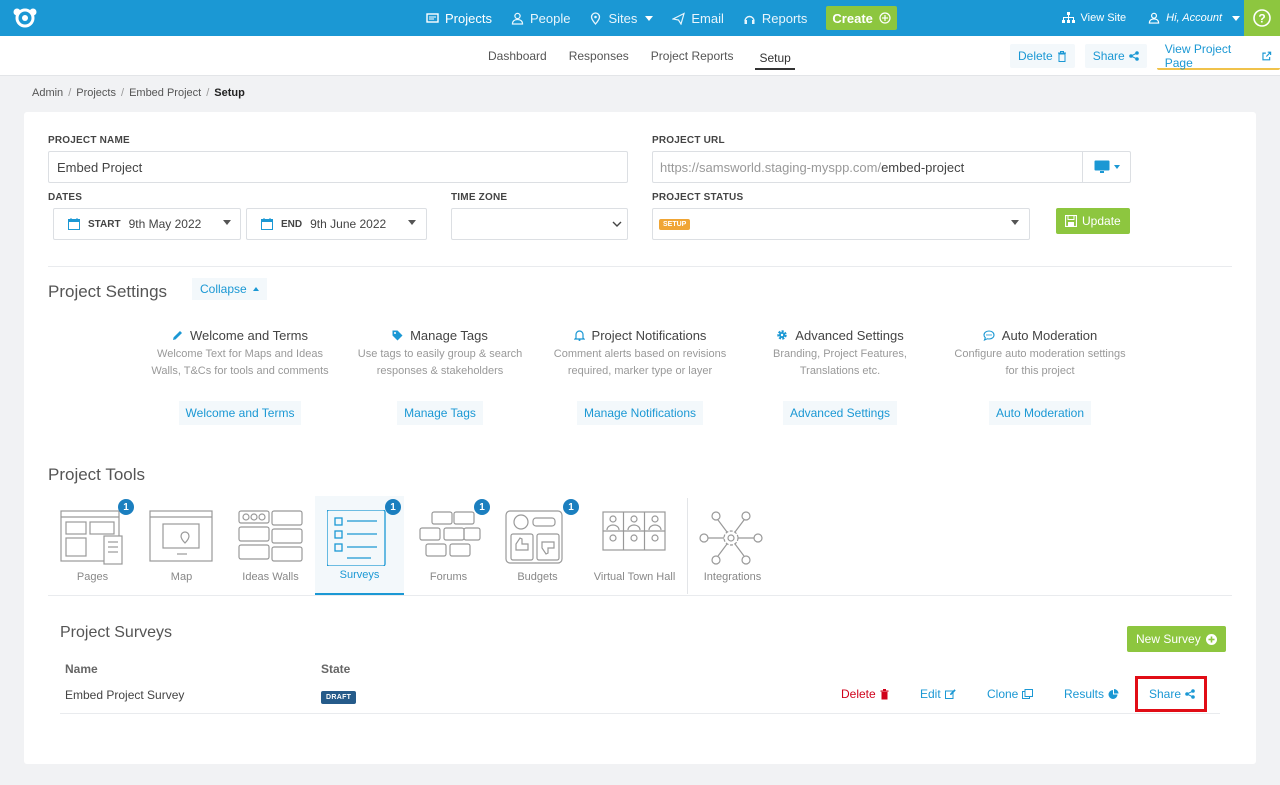 This screenshot has width=1280, height=785. What do you see at coordinates (679, 18) in the screenshot?
I see `send-icon` at bounding box center [679, 18].